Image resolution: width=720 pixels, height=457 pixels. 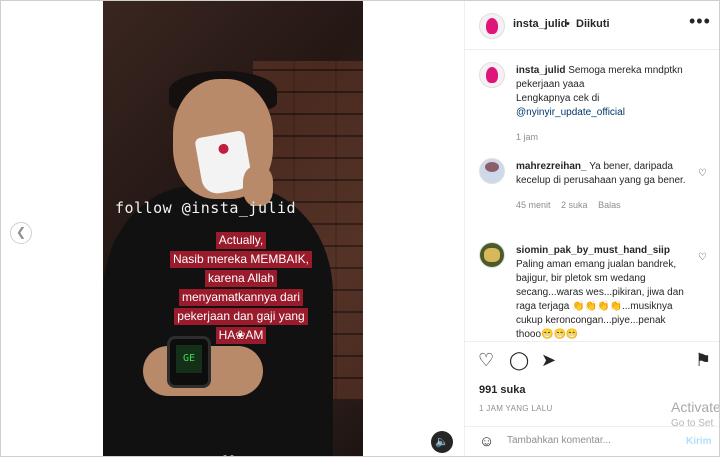 I want to click on bookmark-icon: ⚑, so click(x=703, y=360).